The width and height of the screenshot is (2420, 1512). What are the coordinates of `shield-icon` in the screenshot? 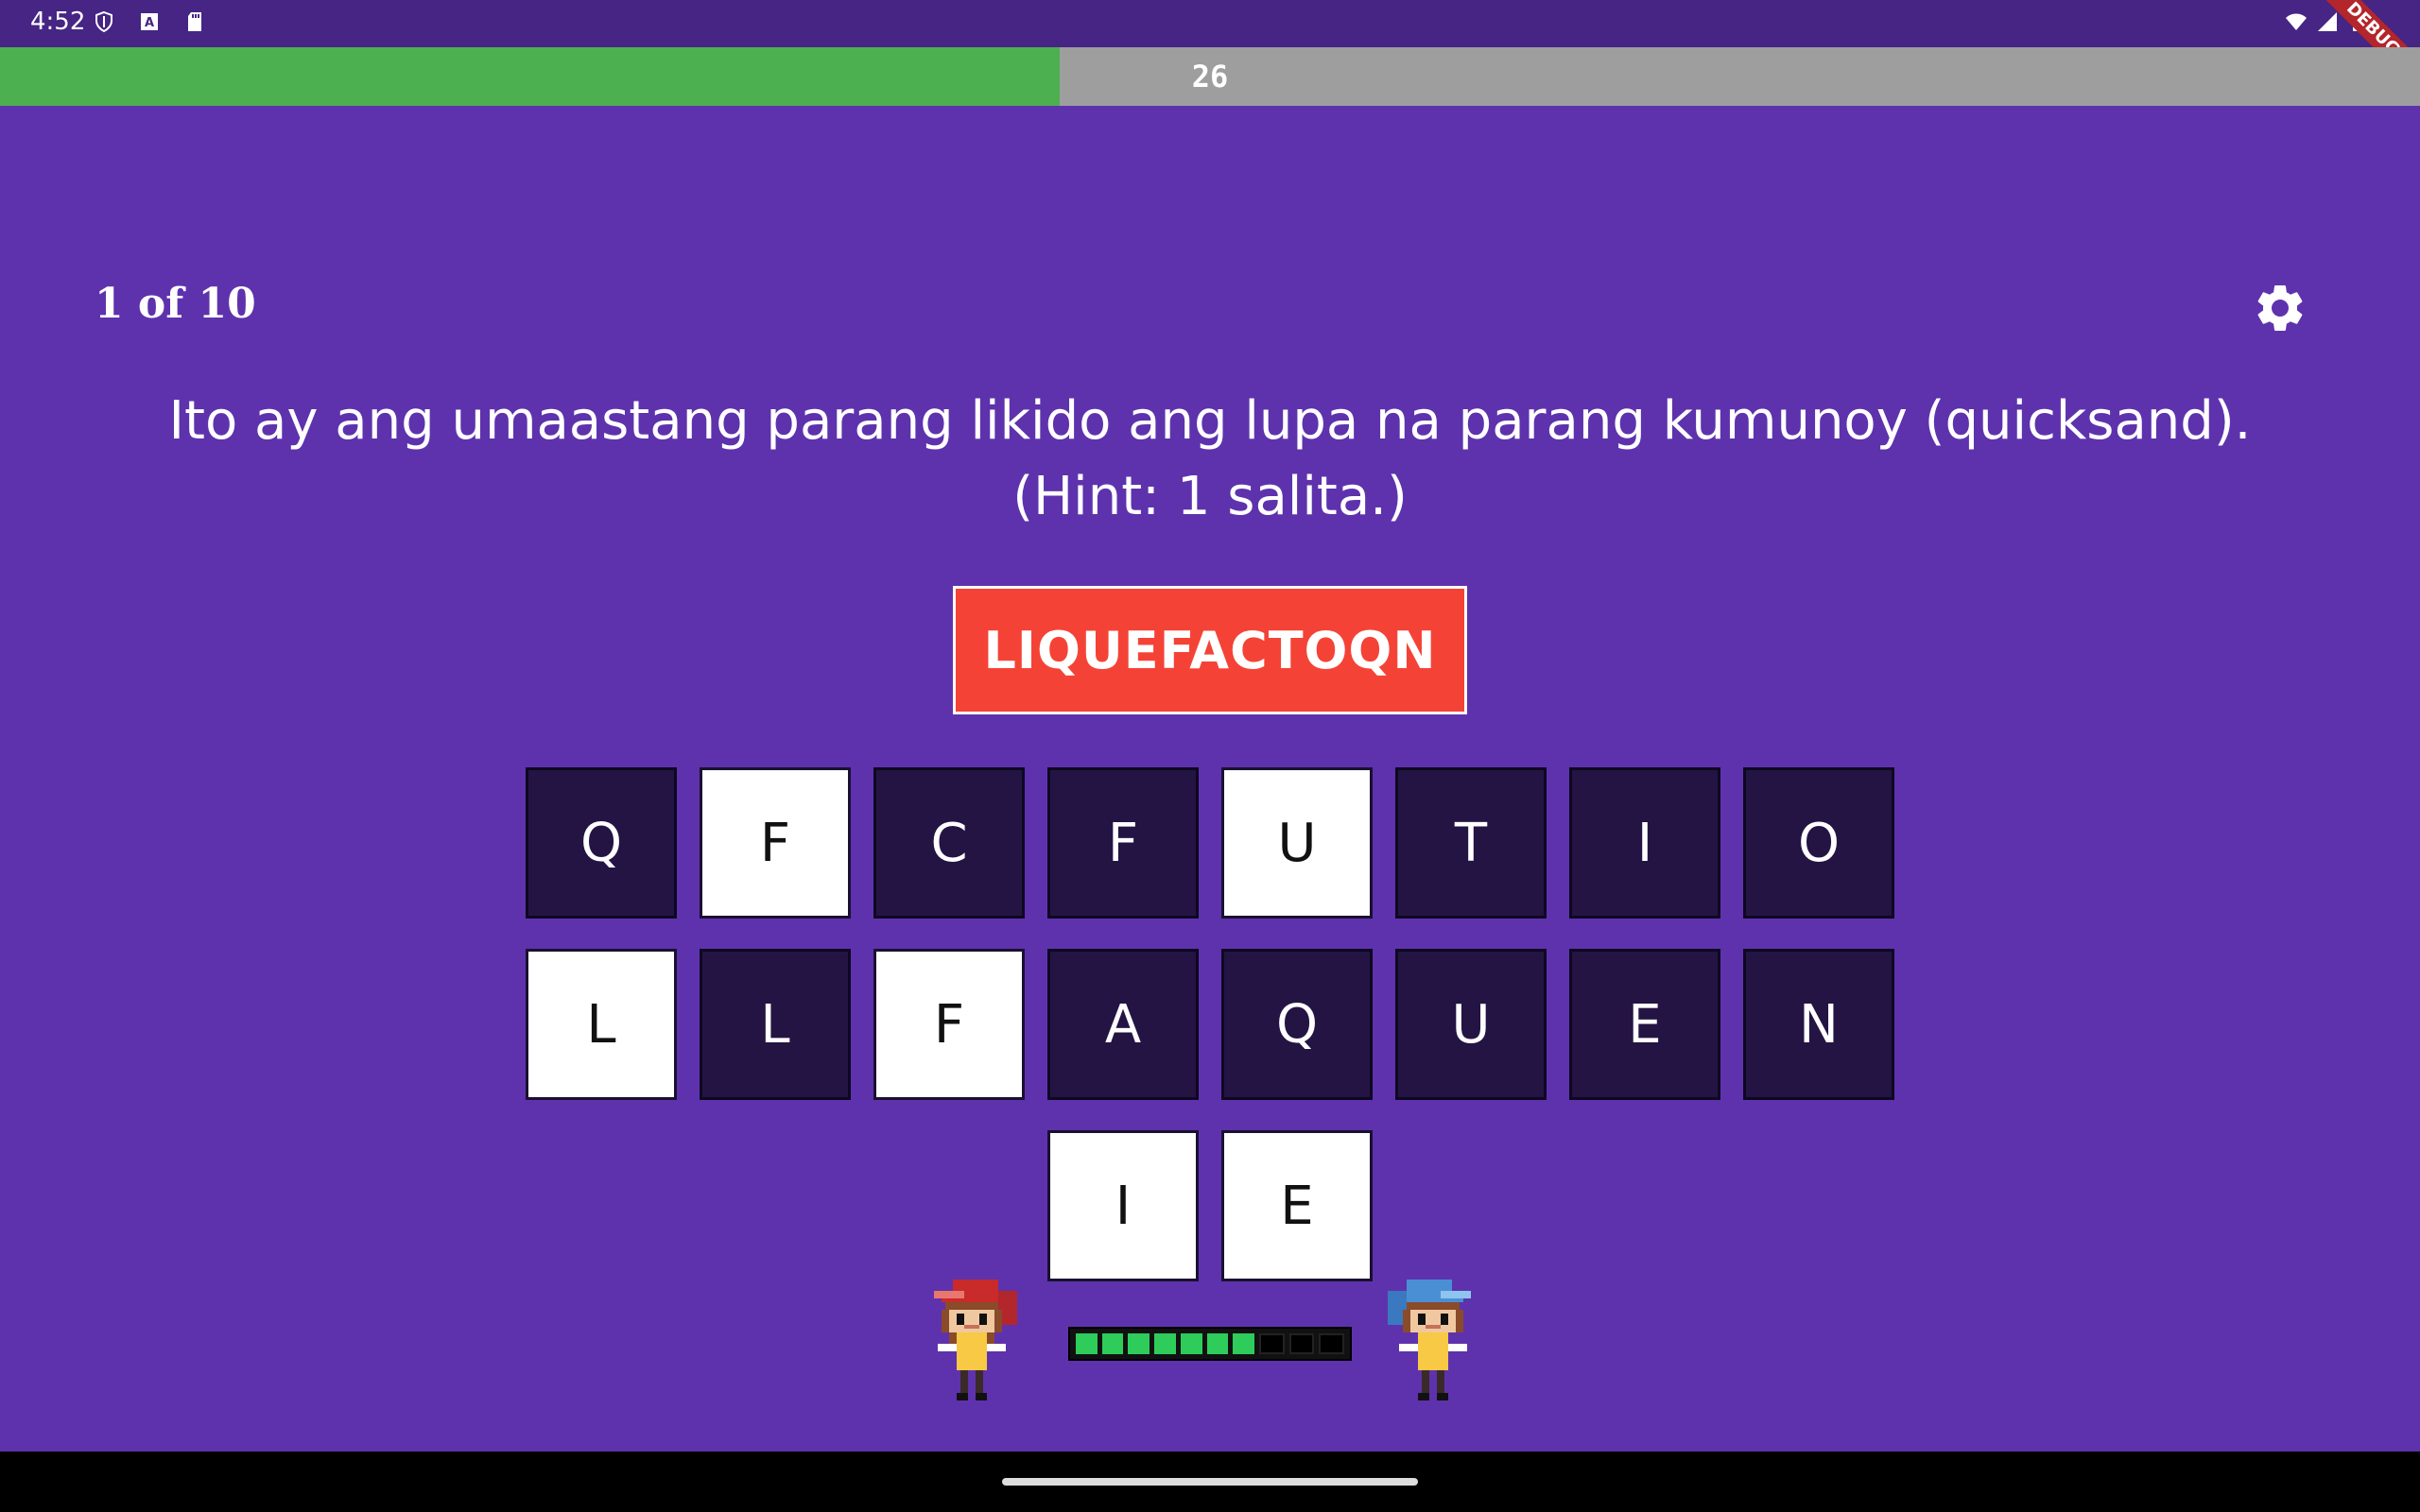 It's located at (103, 21).